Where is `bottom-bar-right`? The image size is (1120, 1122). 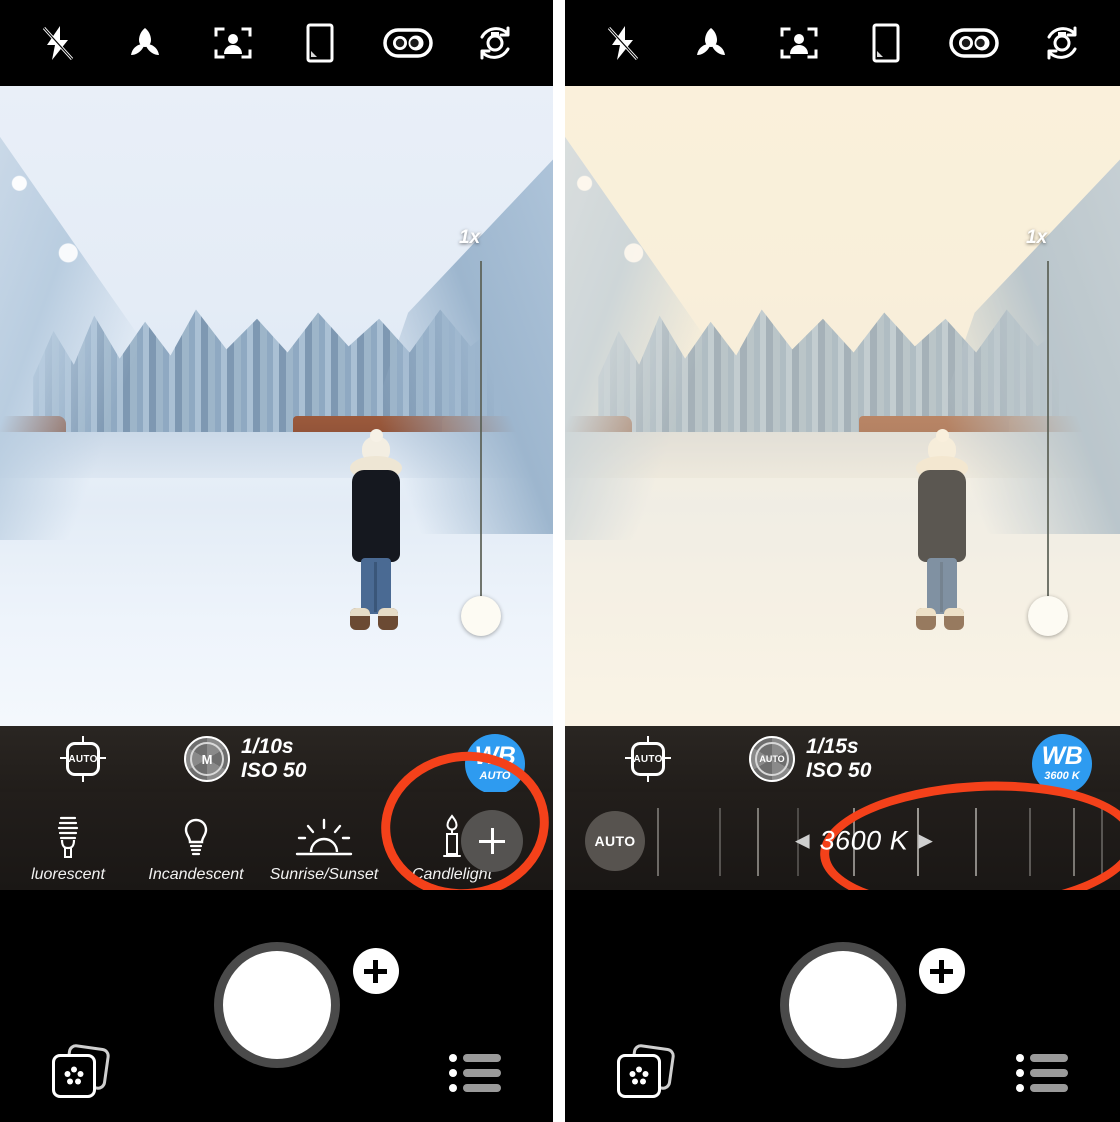
bottom-bar-right is located at coordinates (842, 1006).